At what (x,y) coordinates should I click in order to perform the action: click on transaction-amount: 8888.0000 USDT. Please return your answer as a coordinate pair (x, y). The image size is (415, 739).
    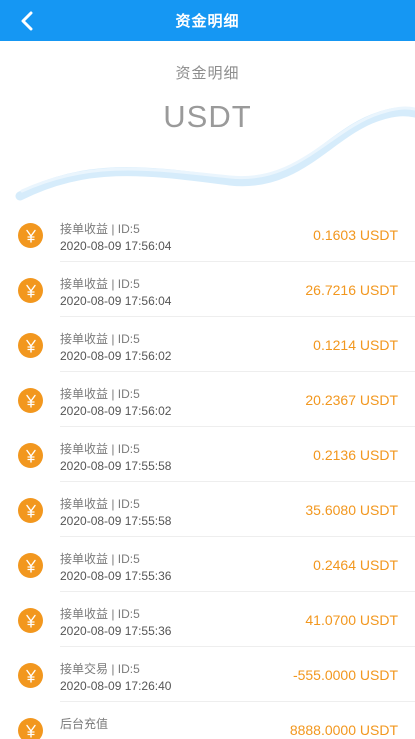
    Looking at the image, I should click on (343, 730).